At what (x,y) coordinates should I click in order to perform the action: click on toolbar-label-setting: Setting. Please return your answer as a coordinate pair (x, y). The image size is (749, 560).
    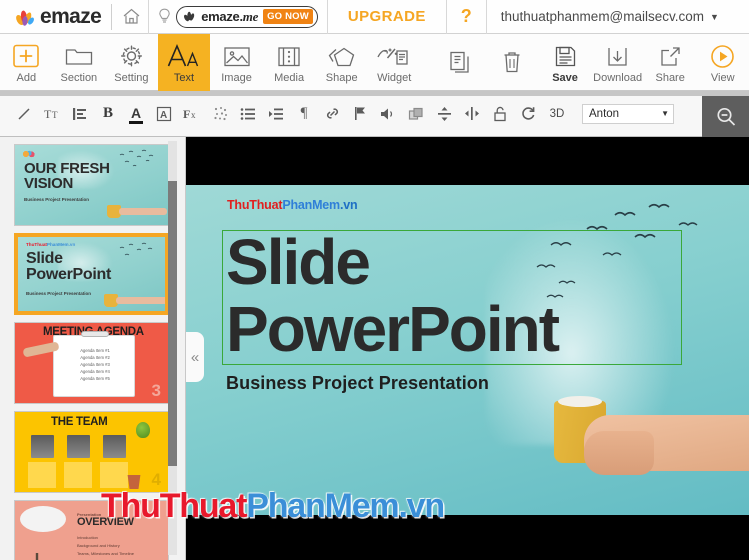
    Looking at the image, I should click on (131, 78).